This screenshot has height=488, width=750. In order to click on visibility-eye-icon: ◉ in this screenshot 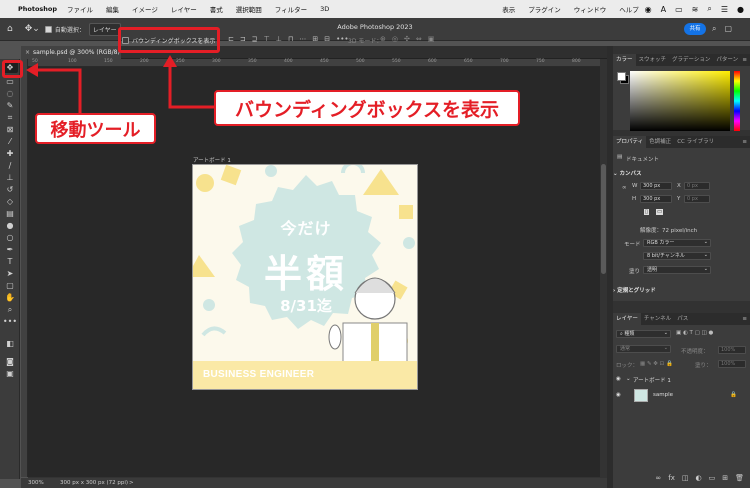, I will do `click(618, 379)`.